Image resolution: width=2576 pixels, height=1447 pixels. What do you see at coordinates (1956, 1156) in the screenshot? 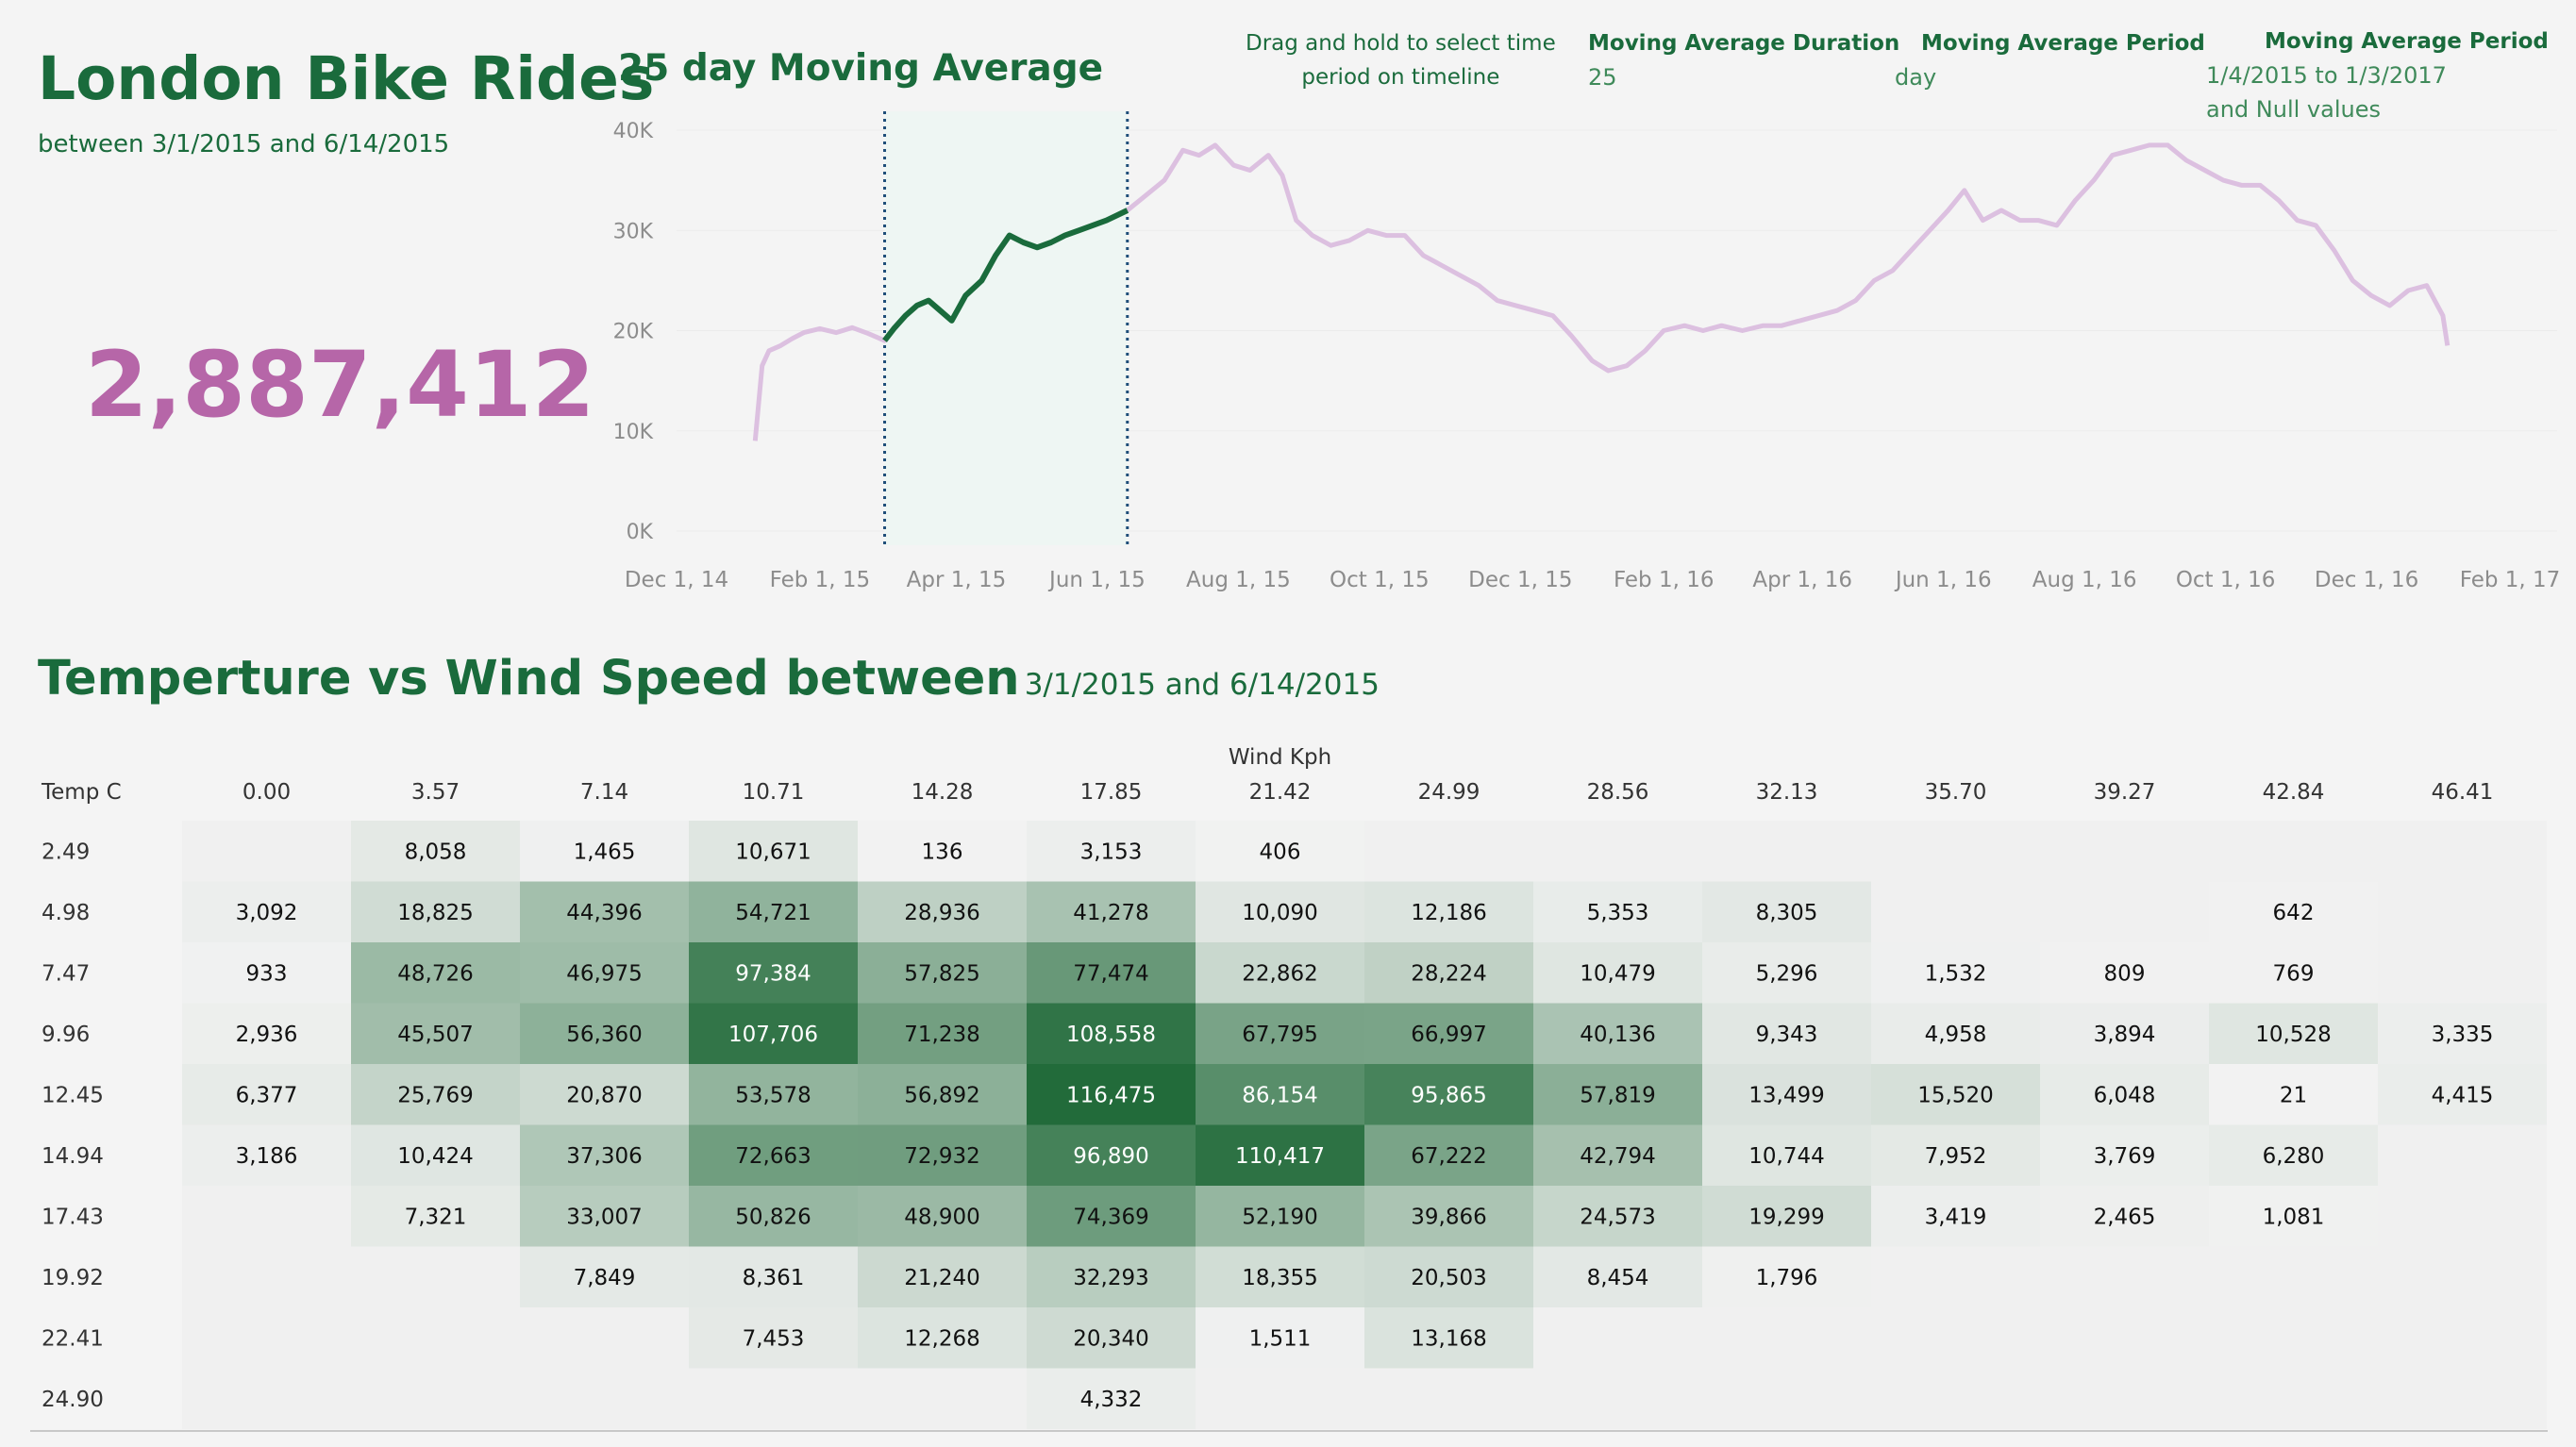
I see `cell-value: 7,952` at bounding box center [1956, 1156].